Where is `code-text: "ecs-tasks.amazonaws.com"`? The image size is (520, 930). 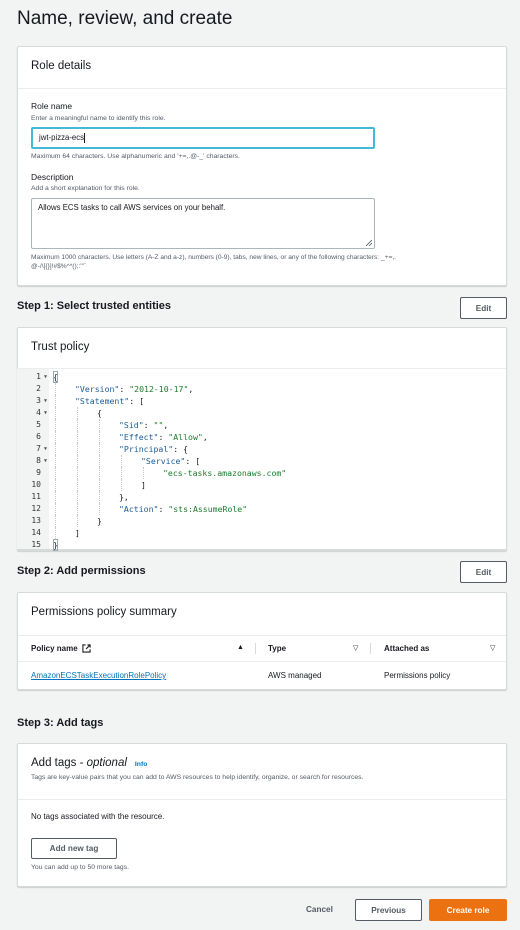 code-text: "ecs-tasks.amazonaws.com" is located at coordinates (225, 473).